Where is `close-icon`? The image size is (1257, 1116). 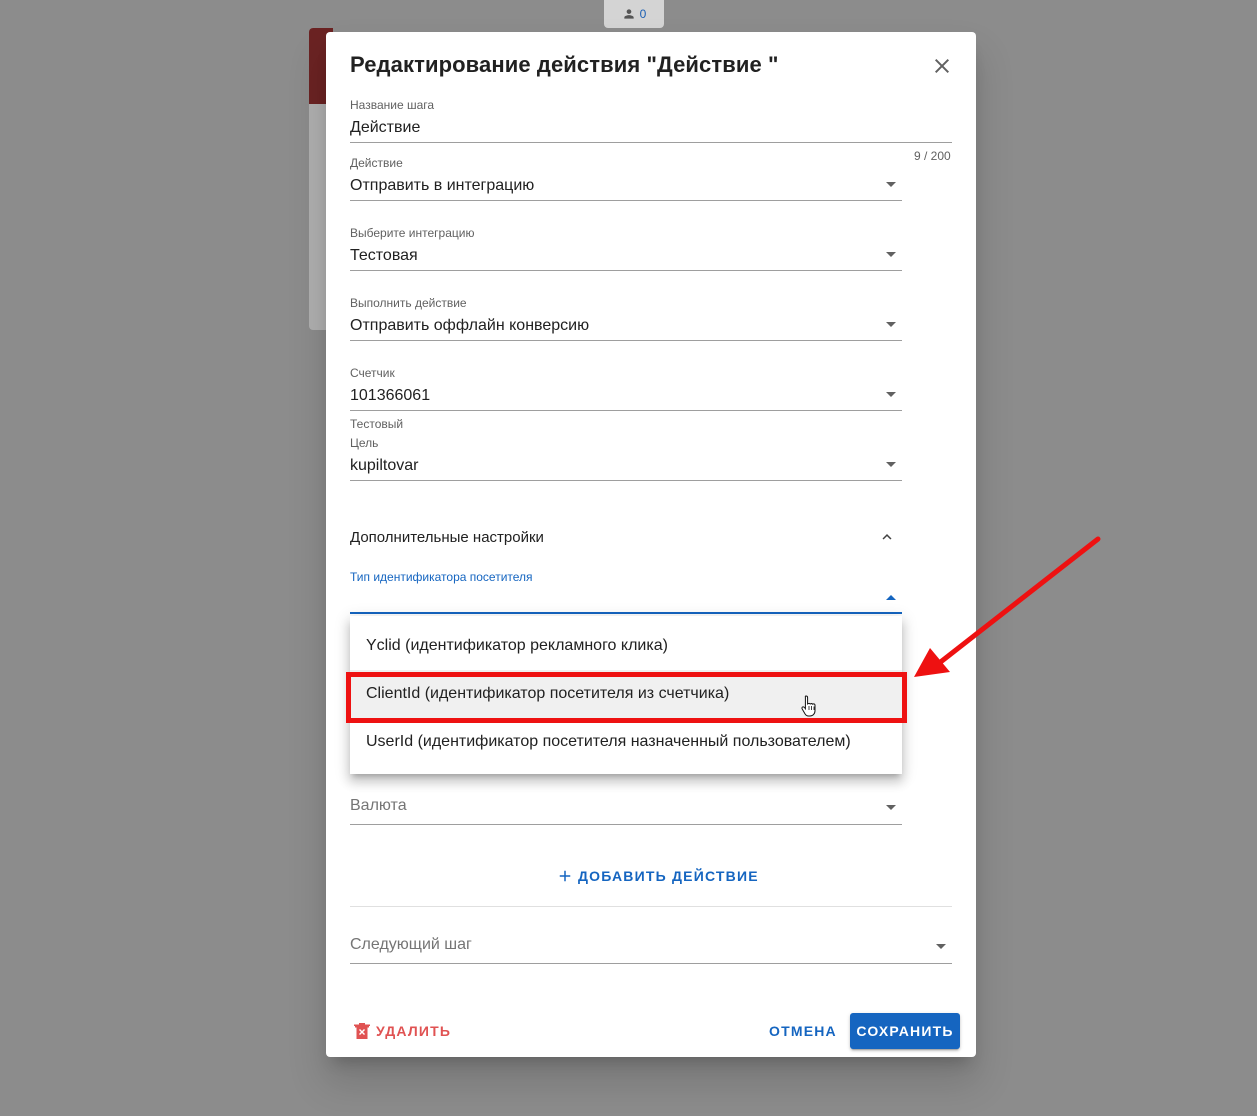
close-icon is located at coordinates (942, 66).